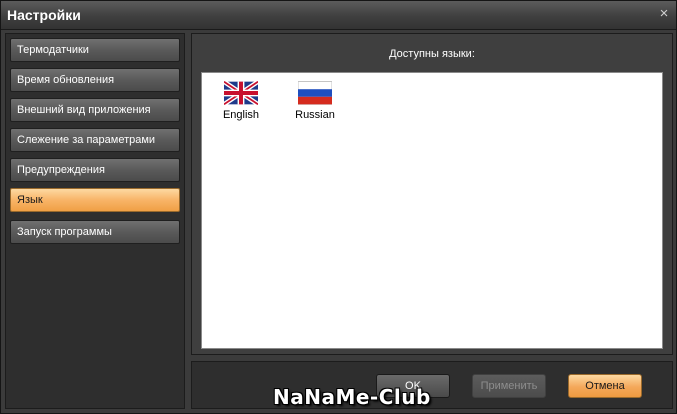 The image size is (677, 414). Describe the element at coordinates (432, 385) in the screenshot. I see `button-bar: OK Применить Отмена` at that location.